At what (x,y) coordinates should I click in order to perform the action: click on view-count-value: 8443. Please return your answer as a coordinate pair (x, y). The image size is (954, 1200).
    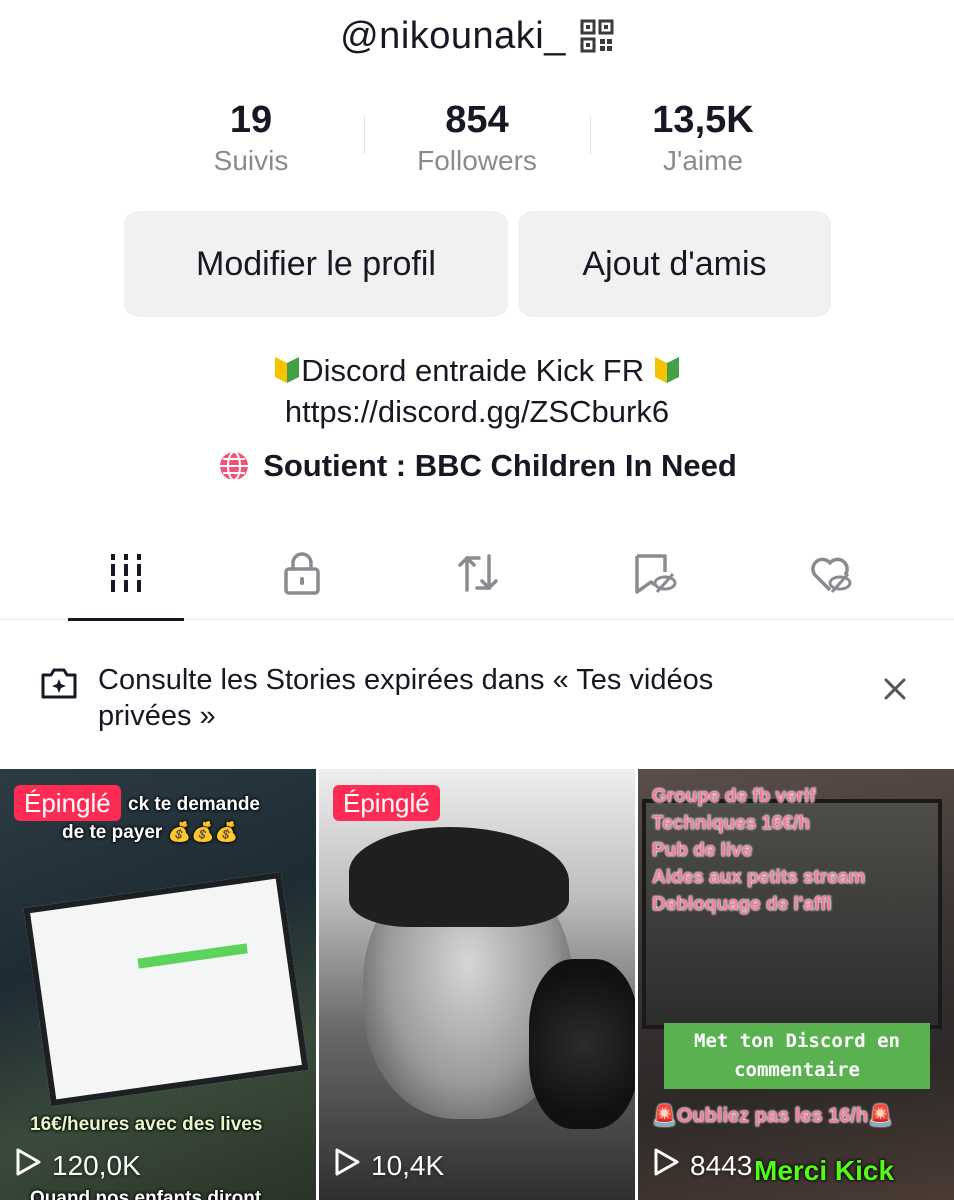
    Looking at the image, I should click on (721, 1165).